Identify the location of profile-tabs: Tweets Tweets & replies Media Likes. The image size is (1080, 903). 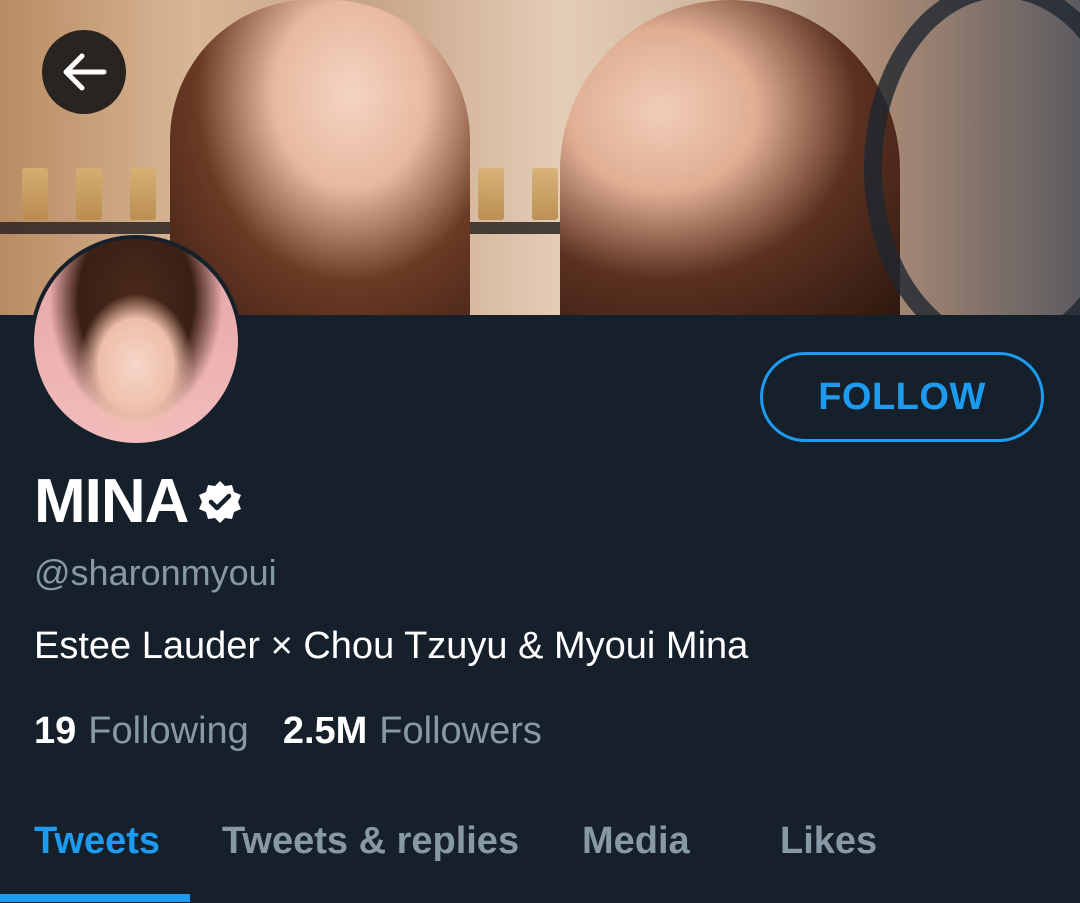
(540, 856).